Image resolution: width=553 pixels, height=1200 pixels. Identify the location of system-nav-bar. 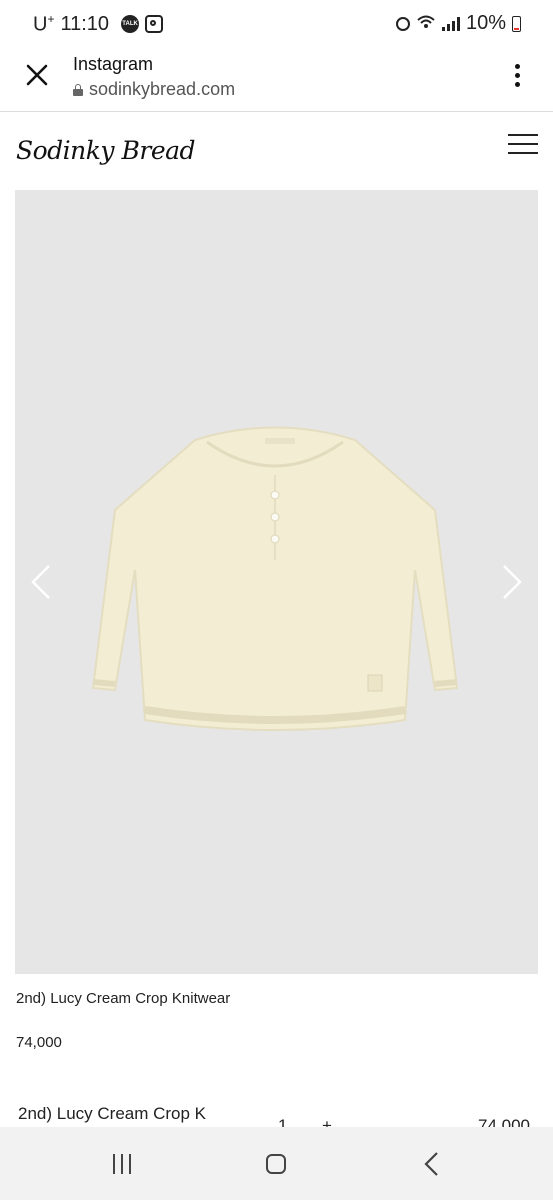
(276, 1163).